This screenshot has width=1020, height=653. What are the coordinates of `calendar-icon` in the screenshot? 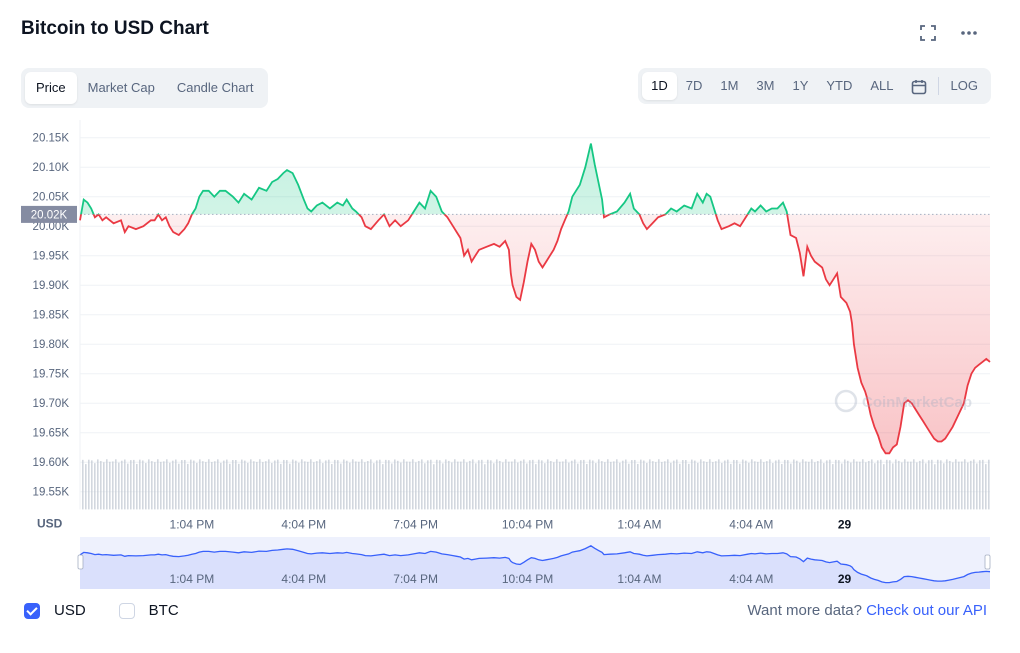 It's located at (919, 86).